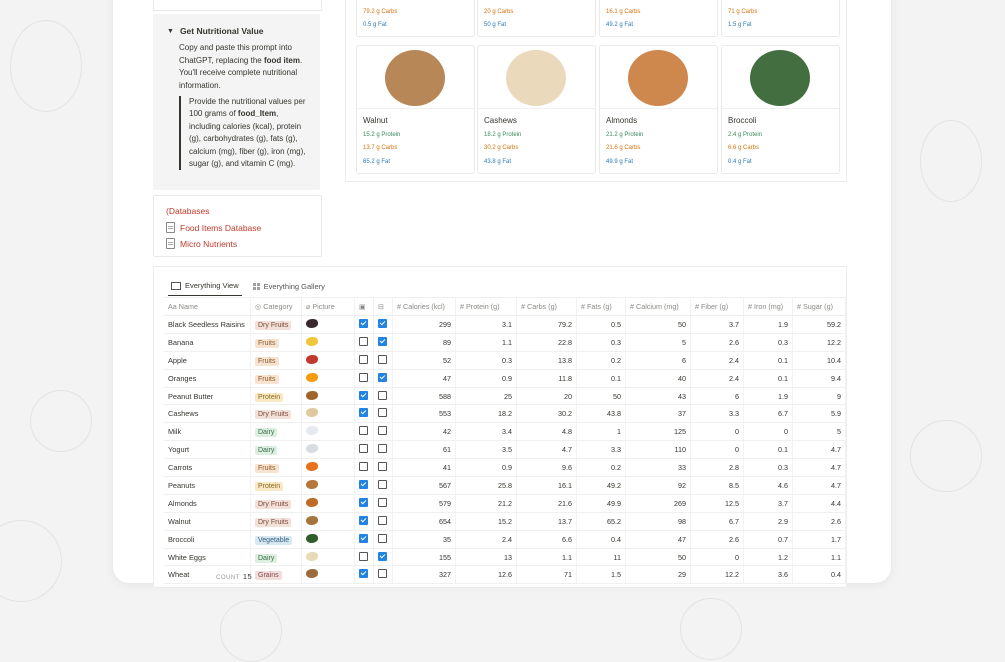  What do you see at coordinates (546, 503) in the screenshot?
I see `cell-carbs: 21.6` at bounding box center [546, 503].